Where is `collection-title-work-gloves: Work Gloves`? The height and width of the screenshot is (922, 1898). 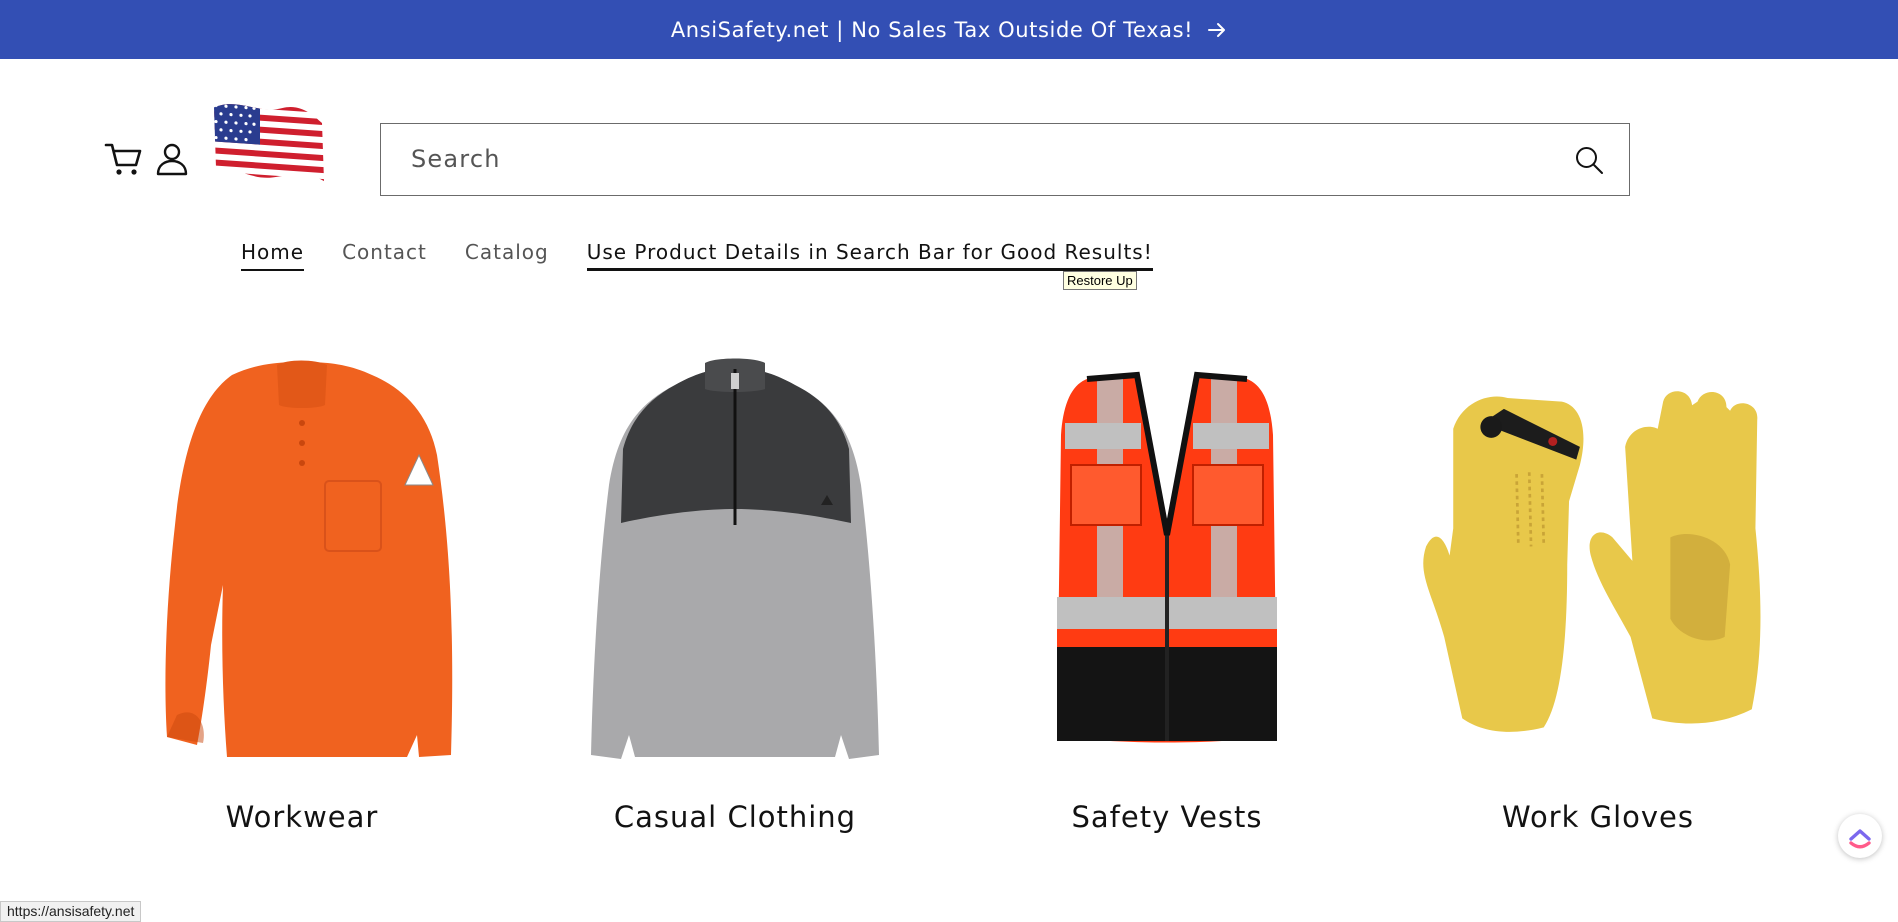
collection-title-work-gloves: Work Gloves is located at coordinates (1598, 817).